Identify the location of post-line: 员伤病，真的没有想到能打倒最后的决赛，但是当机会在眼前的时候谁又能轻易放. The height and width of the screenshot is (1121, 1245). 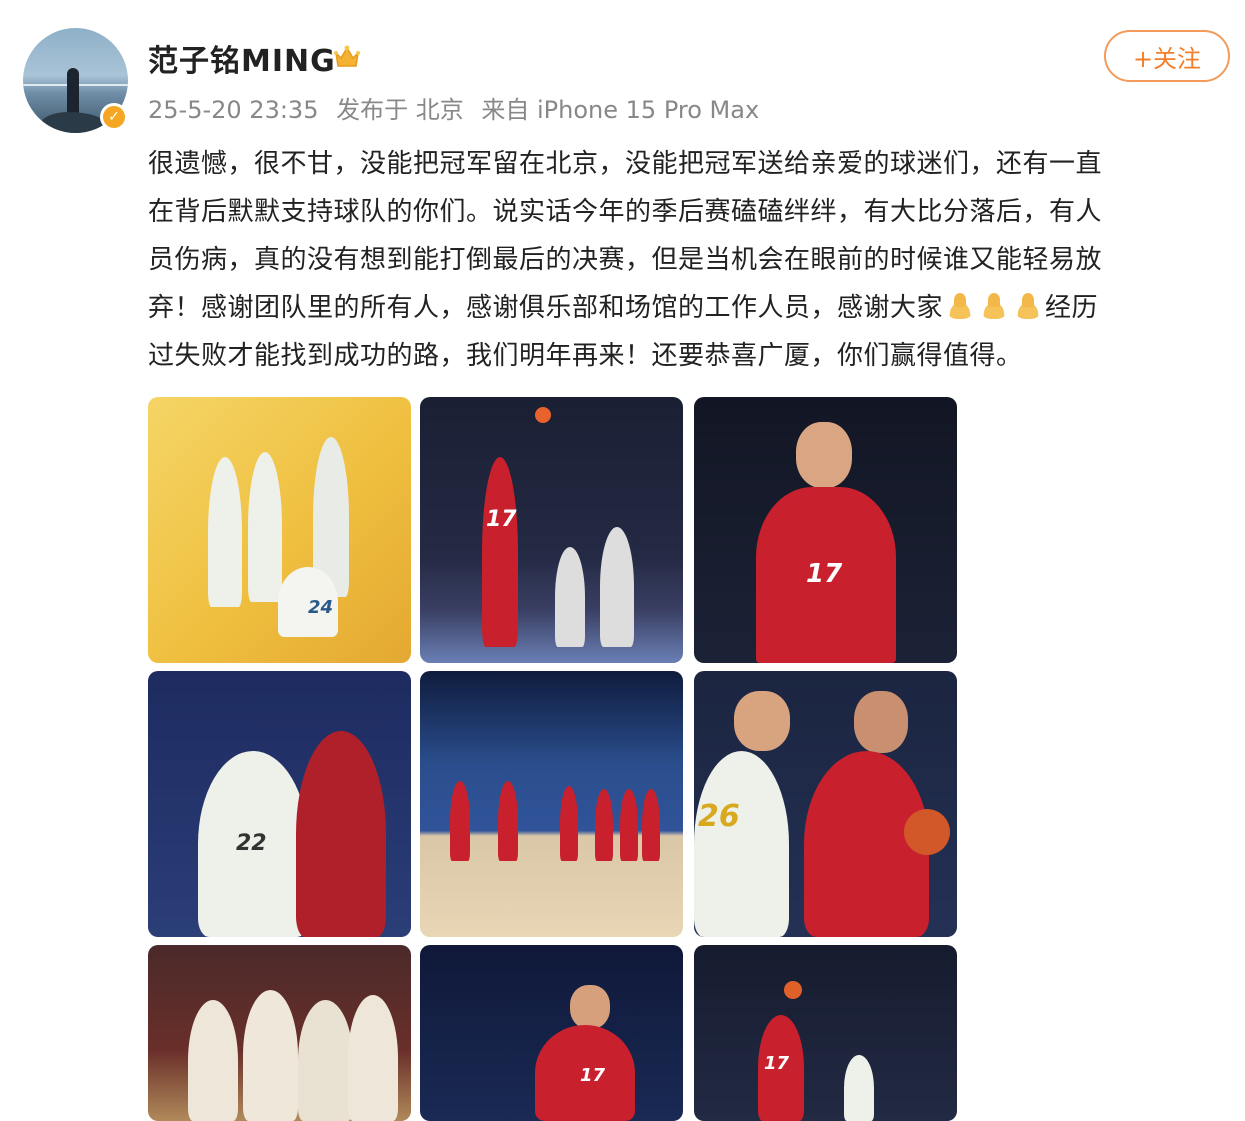
(625, 260).